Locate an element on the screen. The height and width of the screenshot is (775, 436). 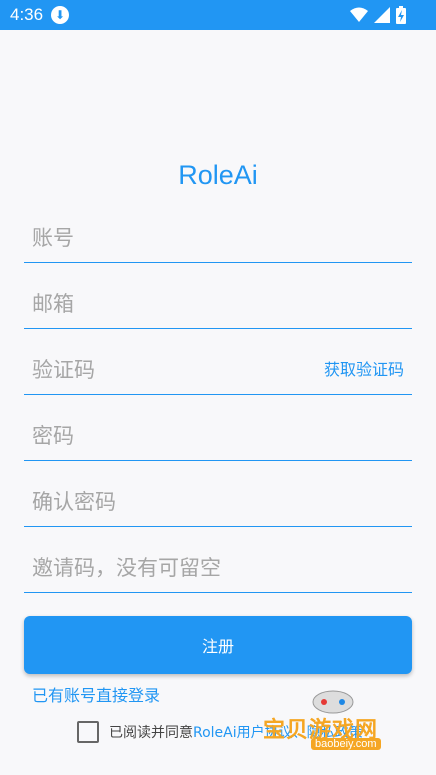
watermark-logo: 宝贝游戏网 baobeiy.com is located at coordinates (333, 719).